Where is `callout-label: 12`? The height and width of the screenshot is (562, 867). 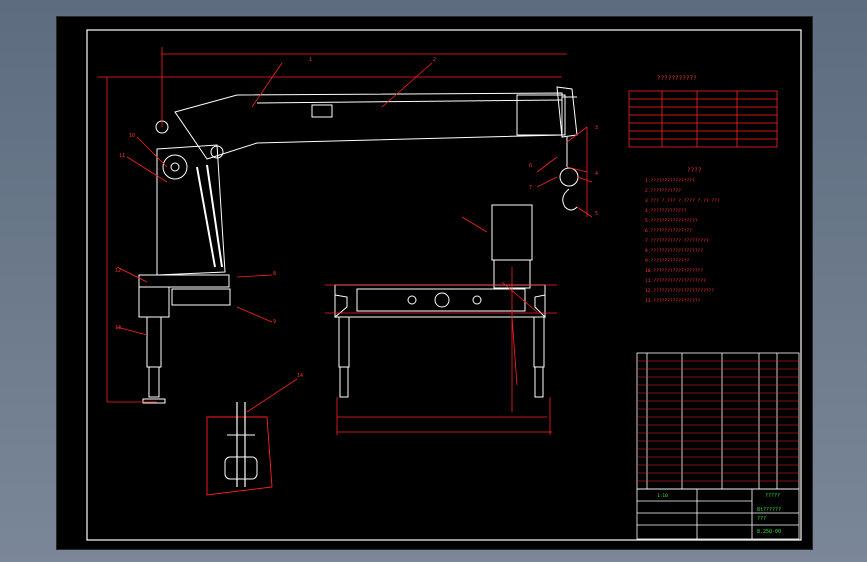 callout-label: 12 is located at coordinates (118, 271).